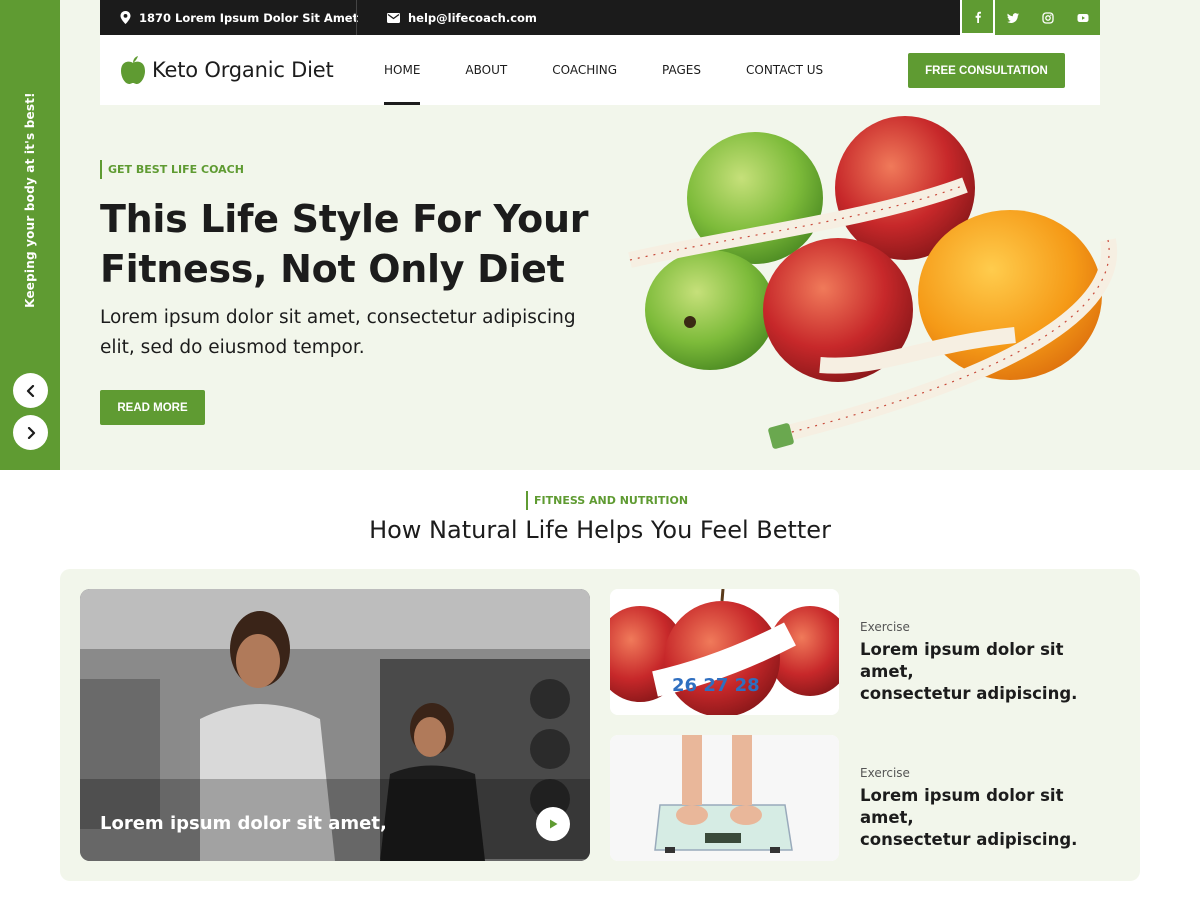 The image size is (1200, 900). I want to click on post-category-1: Exercise, so click(885, 627).